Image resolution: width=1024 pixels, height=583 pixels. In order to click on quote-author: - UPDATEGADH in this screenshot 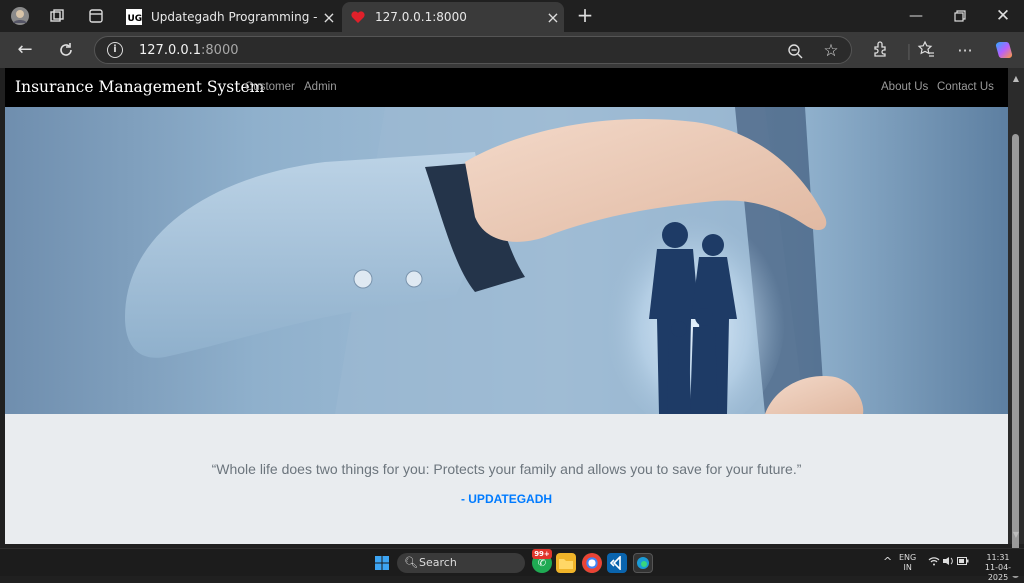, I will do `click(506, 499)`.